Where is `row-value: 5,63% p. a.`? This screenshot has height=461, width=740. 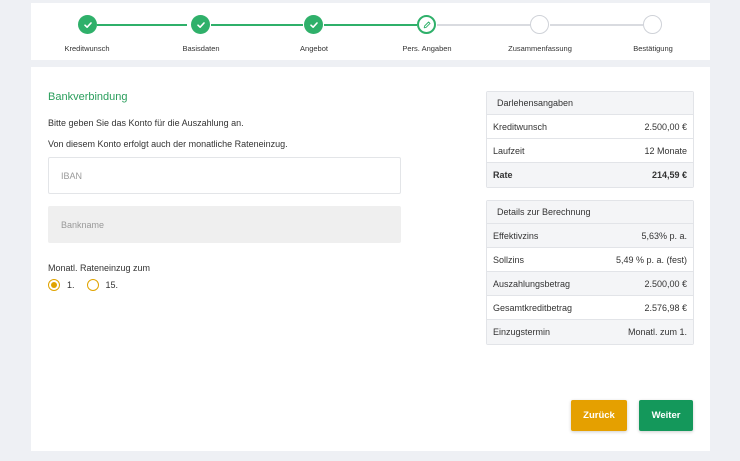
row-value: 5,63% p. a. is located at coordinates (664, 235).